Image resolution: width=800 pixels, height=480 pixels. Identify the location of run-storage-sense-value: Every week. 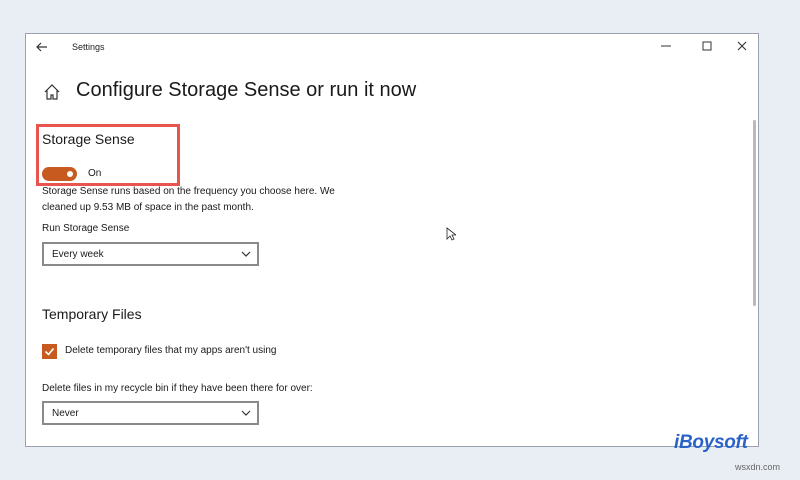
(78, 254).